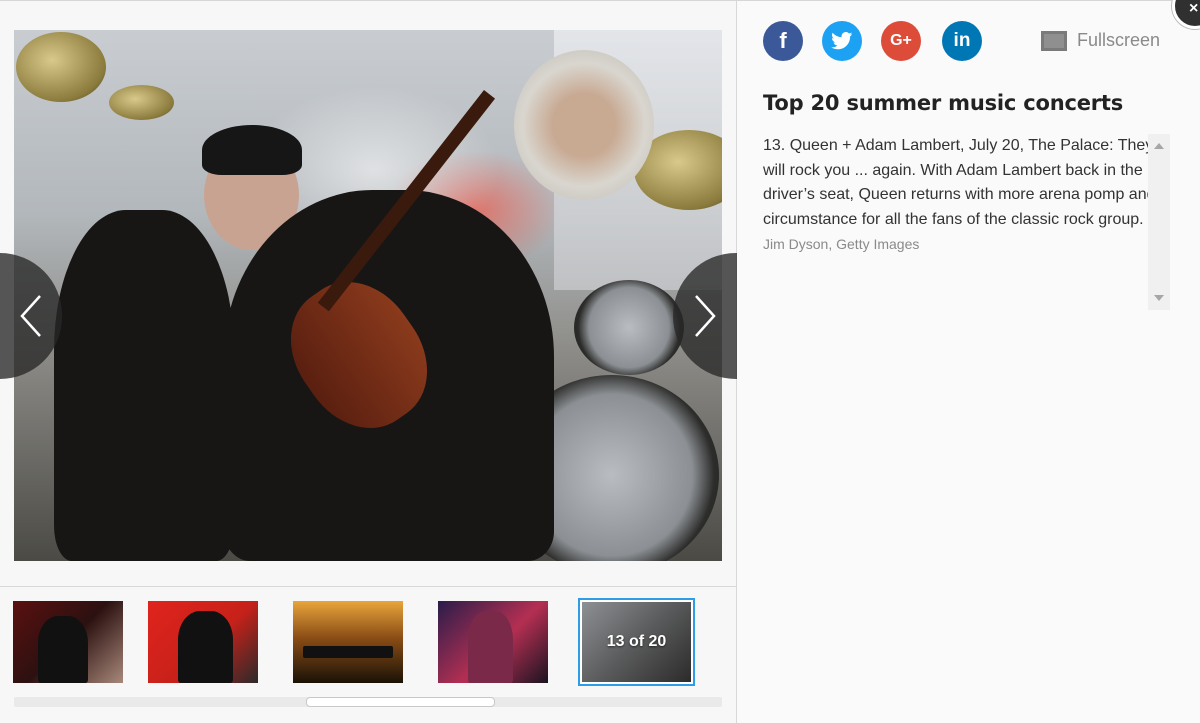 The image size is (1200, 723). What do you see at coordinates (1054, 40) in the screenshot?
I see `fullscreen-icon` at bounding box center [1054, 40].